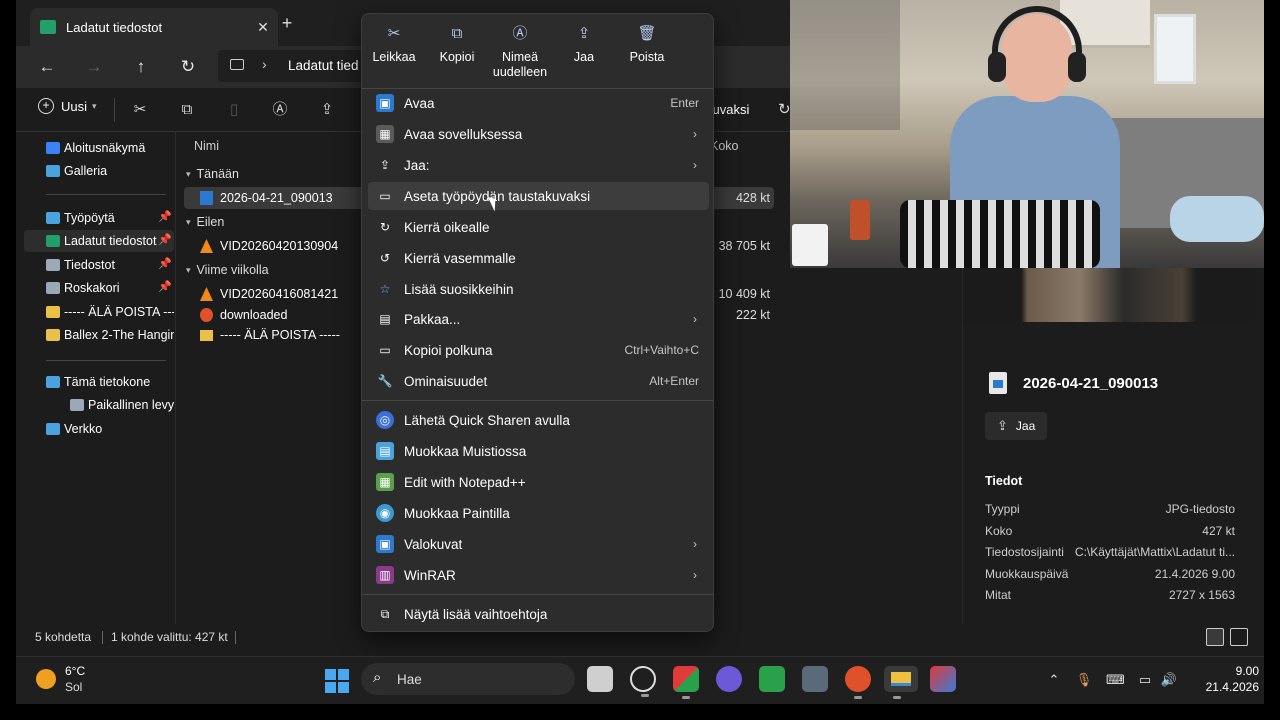  I want to click on file-explorer-icon, so click(901, 682).